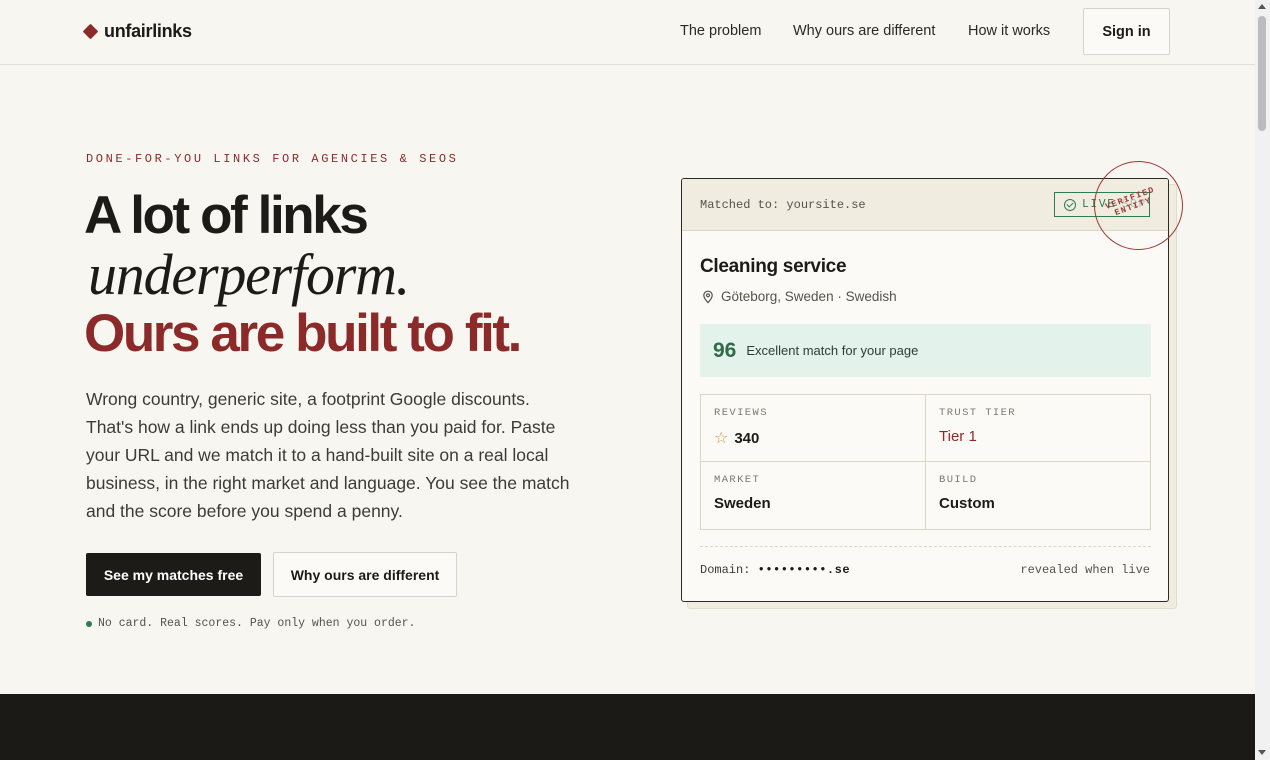  I want to click on stat-value: Custom, so click(967, 503).